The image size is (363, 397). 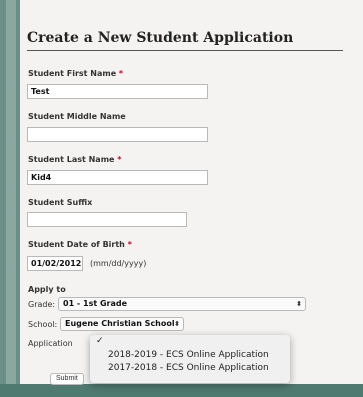 What do you see at coordinates (160, 38) in the screenshot?
I see `page-title: Create a New Student Application` at bounding box center [160, 38].